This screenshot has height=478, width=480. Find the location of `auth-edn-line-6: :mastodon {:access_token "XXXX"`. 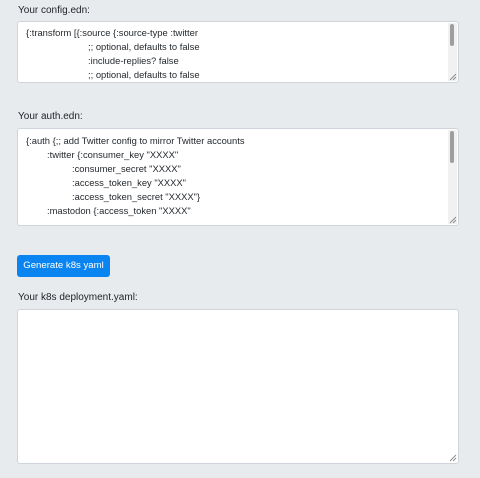

auth-edn-line-6: :mastodon {:access_token "XXXX" is located at coordinates (119, 210).